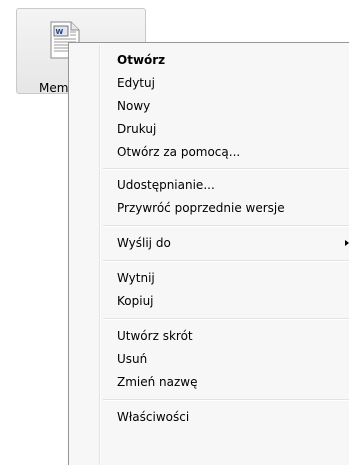  I want to click on menu-item-open: Otwórz, so click(233, 60).